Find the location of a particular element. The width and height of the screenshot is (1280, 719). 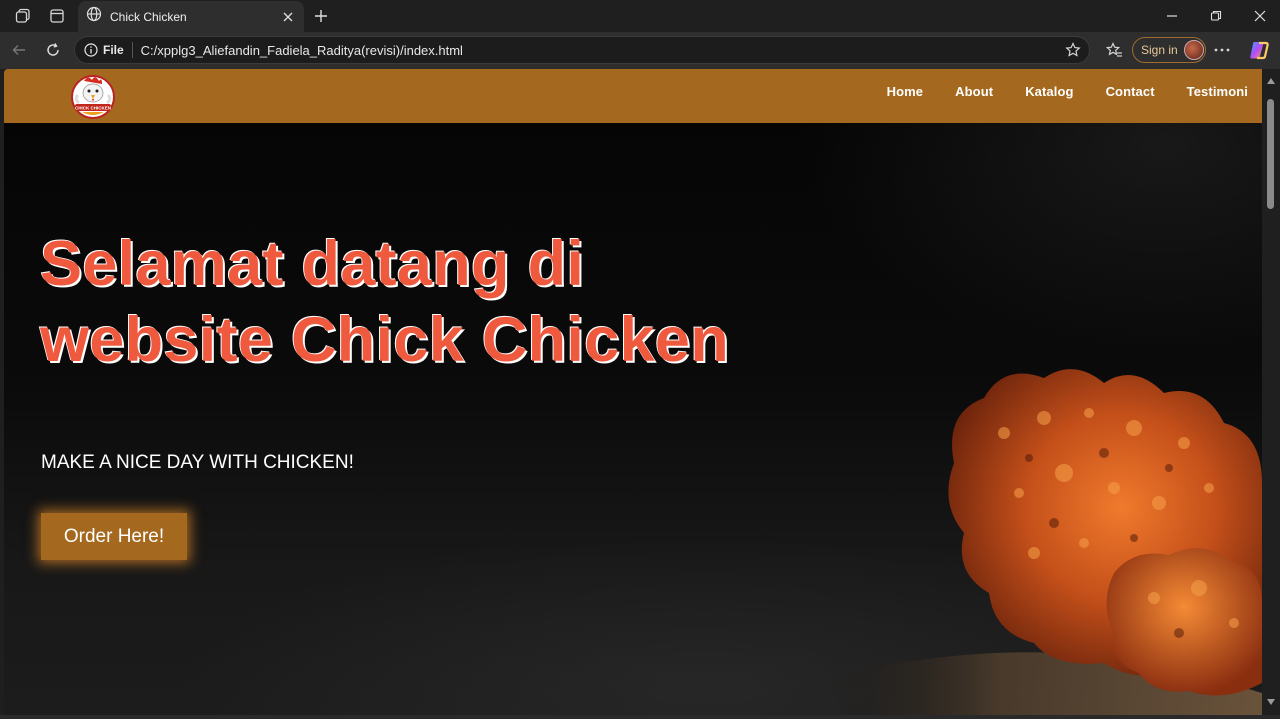

back-icon is located at coordinates (19, 50).